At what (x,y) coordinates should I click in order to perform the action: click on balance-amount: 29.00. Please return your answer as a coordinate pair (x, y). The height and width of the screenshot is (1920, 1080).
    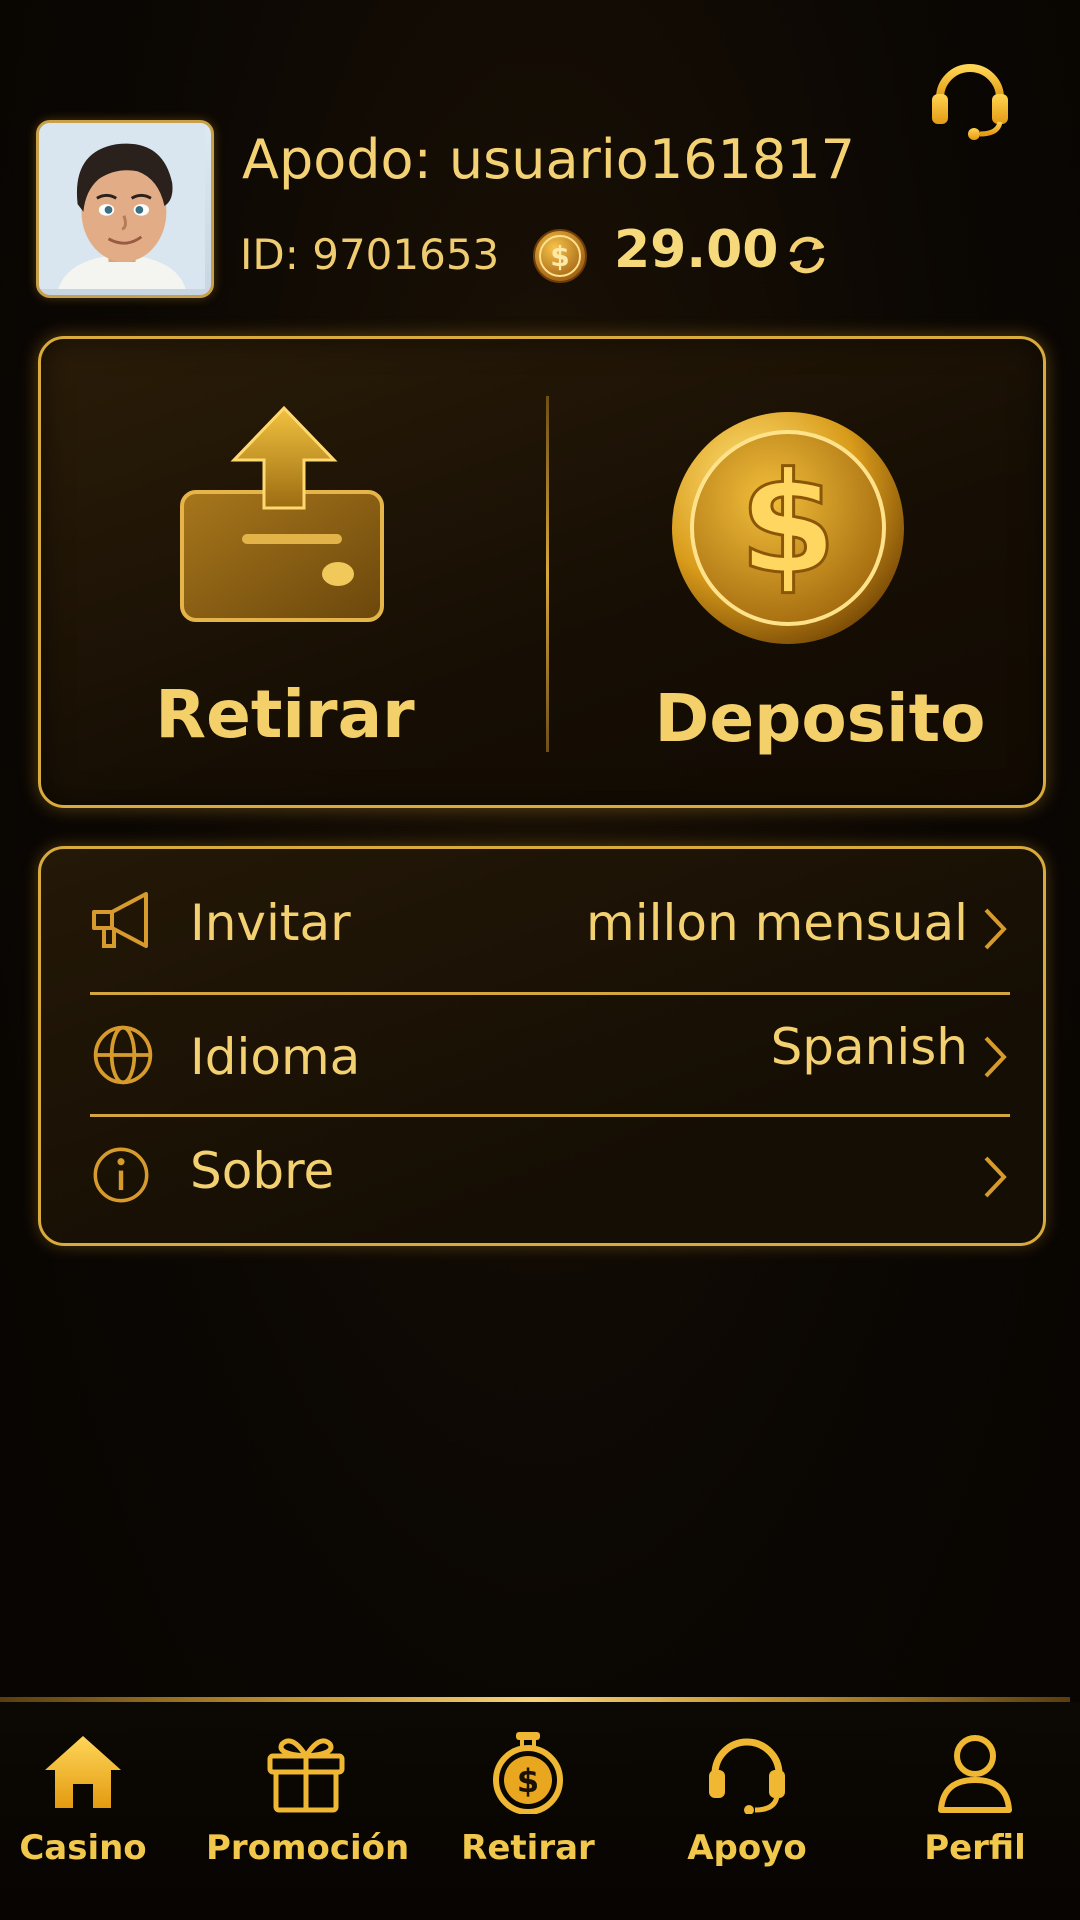
    Looking at the image, I should click on (696, 250).